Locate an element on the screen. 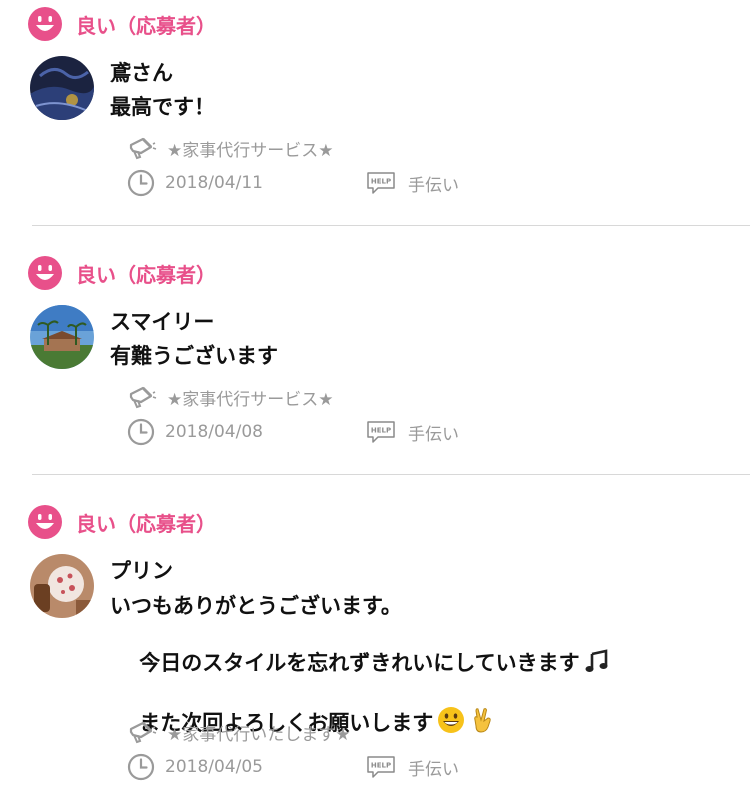 This screenshot has width=750, height=807. review-date: 2018/04/05 is located at coordinates (214, 767).